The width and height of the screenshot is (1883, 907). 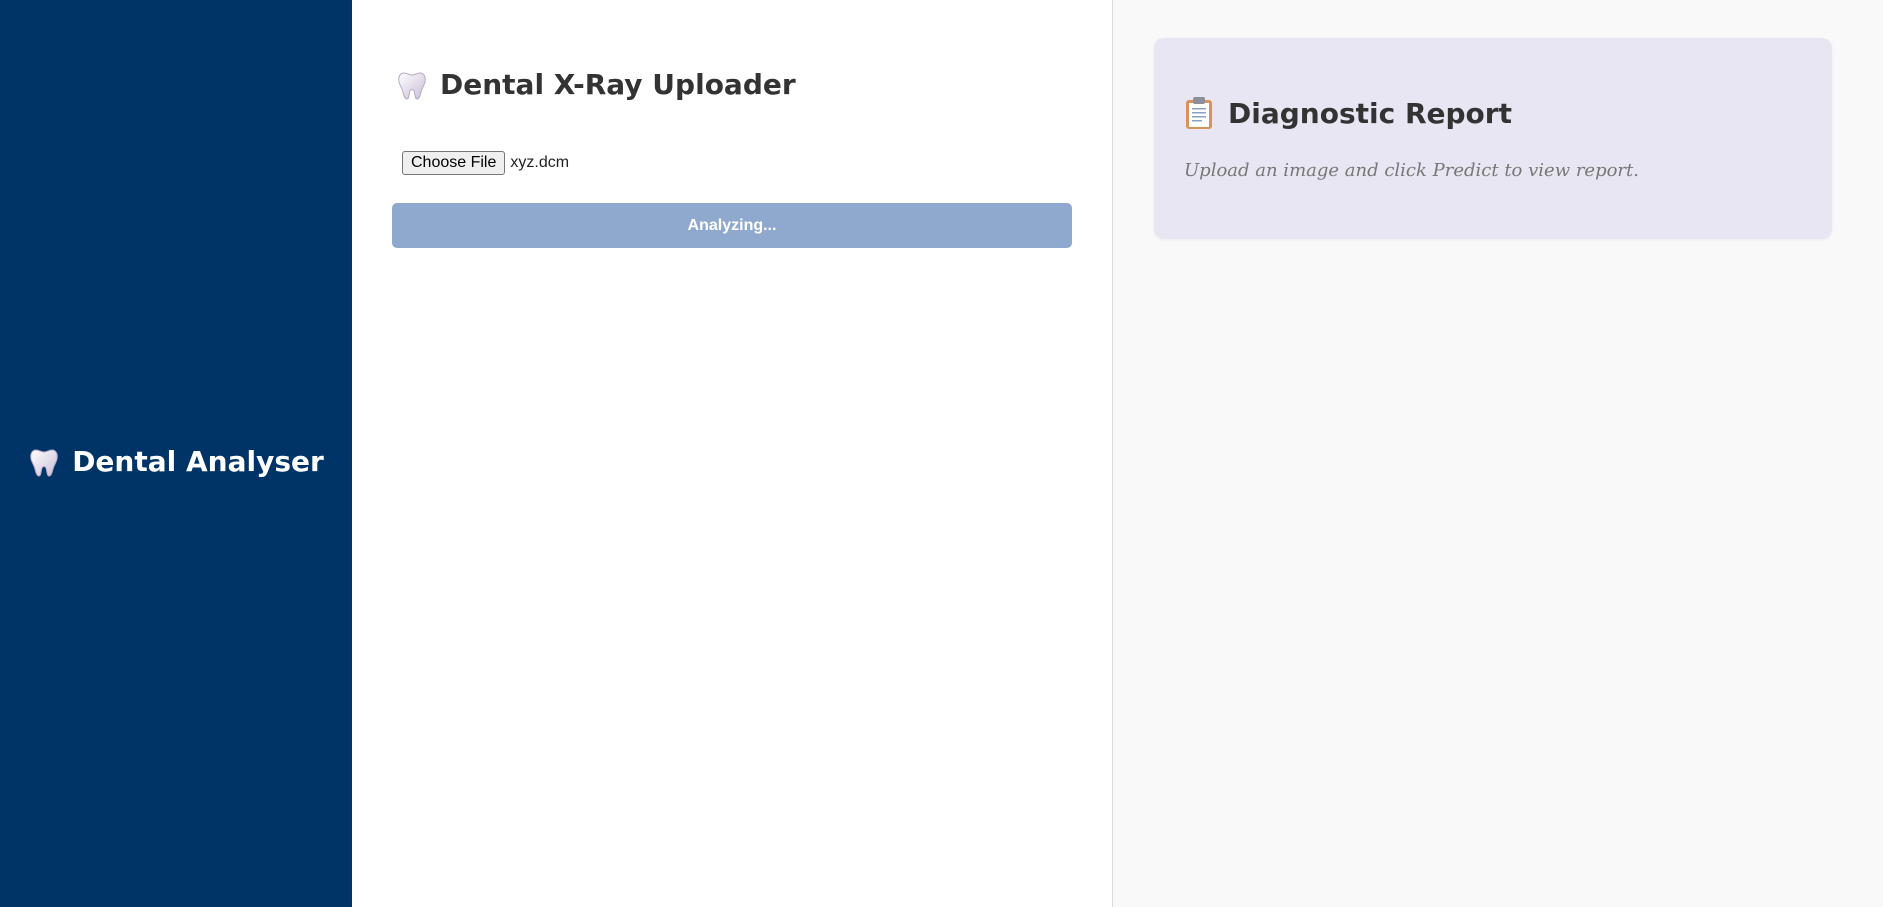 I want to click on brand: Dental Analyser, so click(x=176, y=461).